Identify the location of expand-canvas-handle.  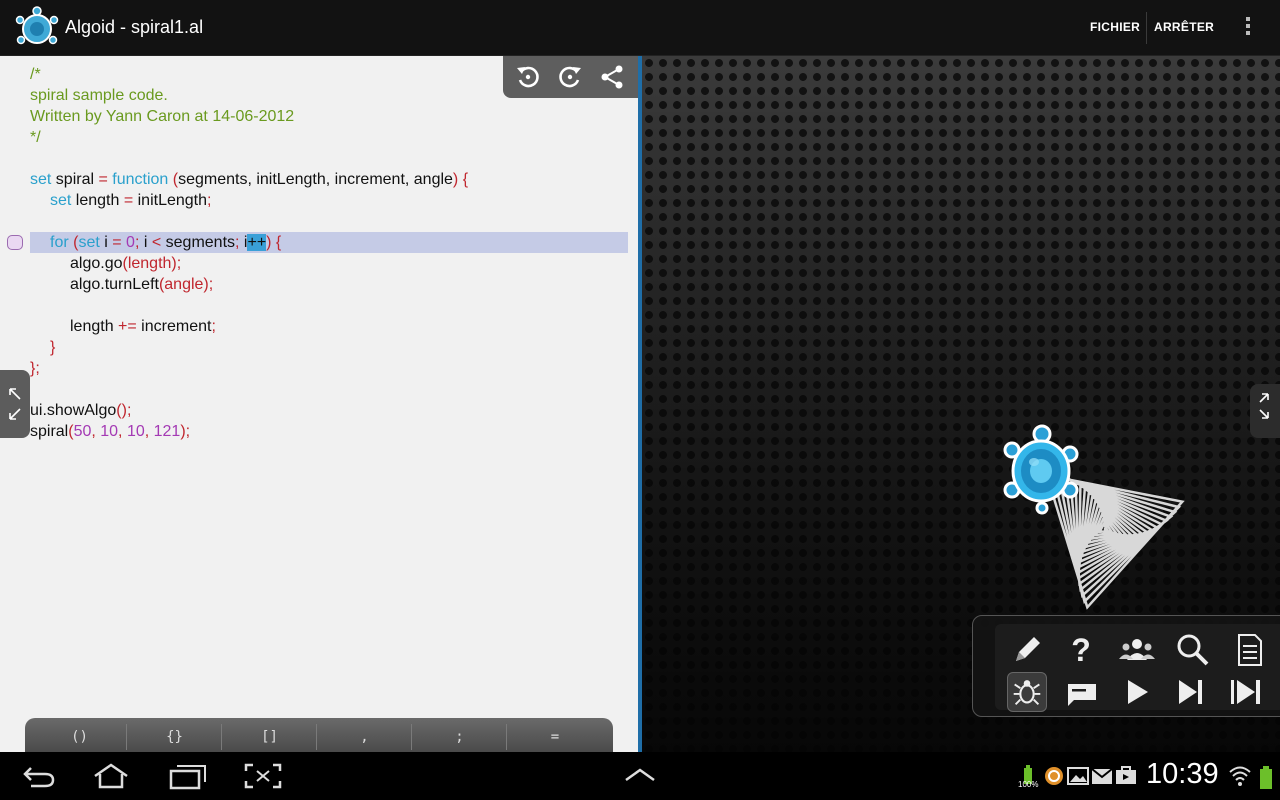
(1265, 411).